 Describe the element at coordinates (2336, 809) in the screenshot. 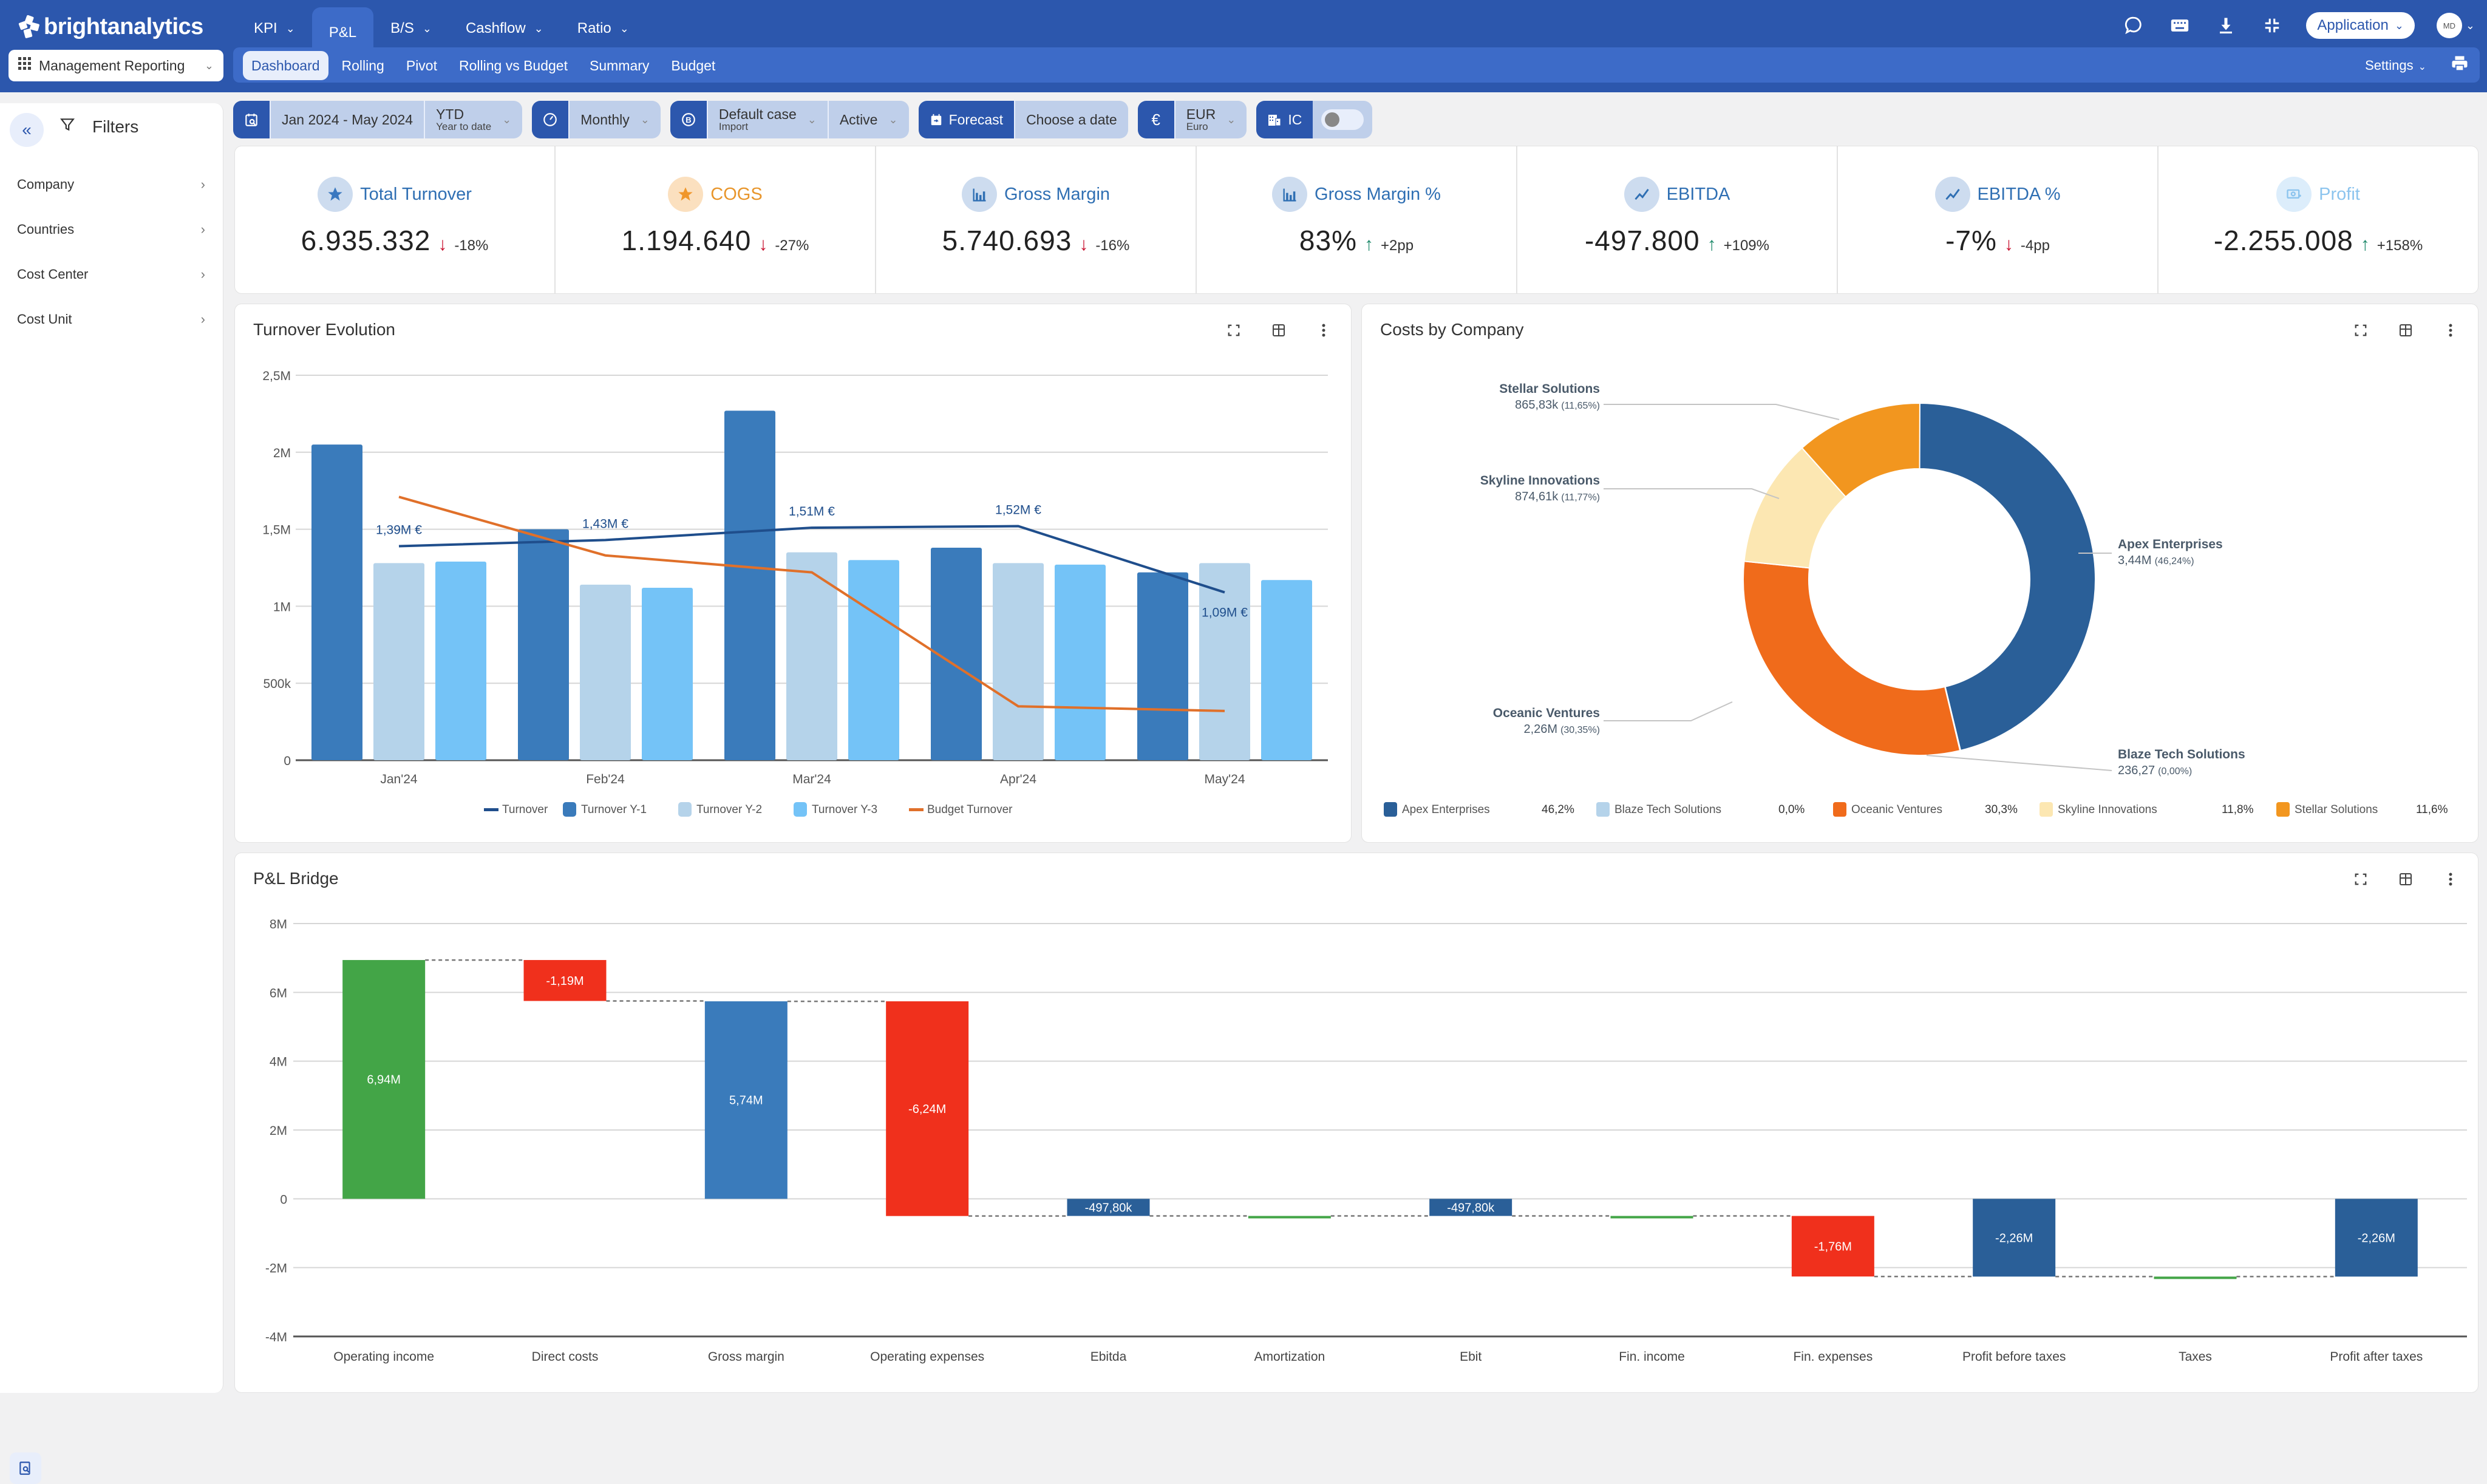

I see `legend-label: Stellar Solutions` at that location.